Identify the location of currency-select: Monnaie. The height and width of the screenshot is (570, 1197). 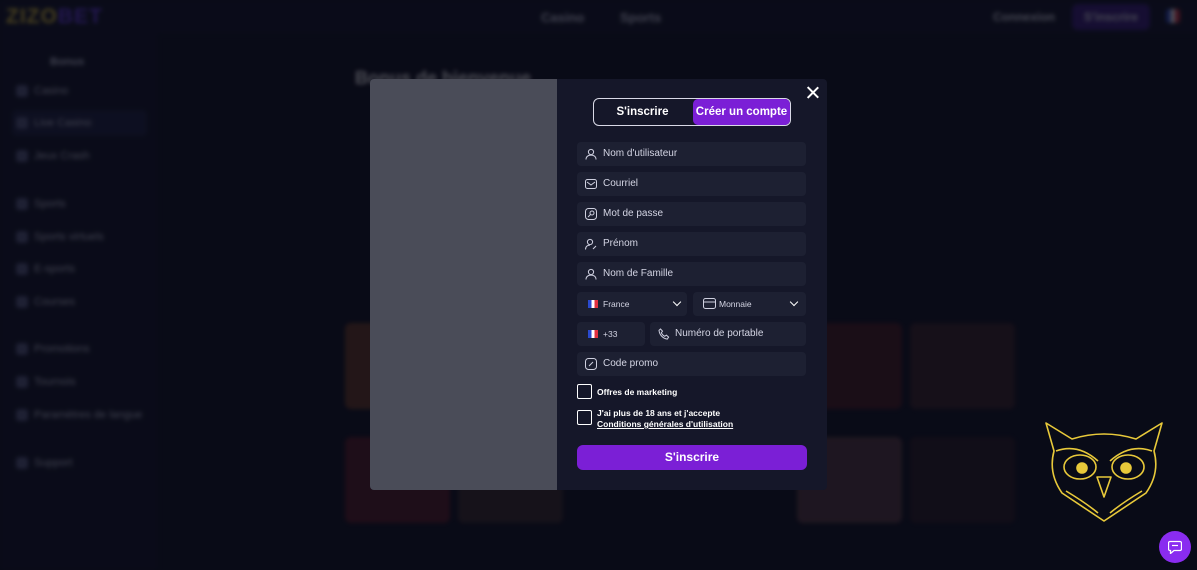
(749, 304).